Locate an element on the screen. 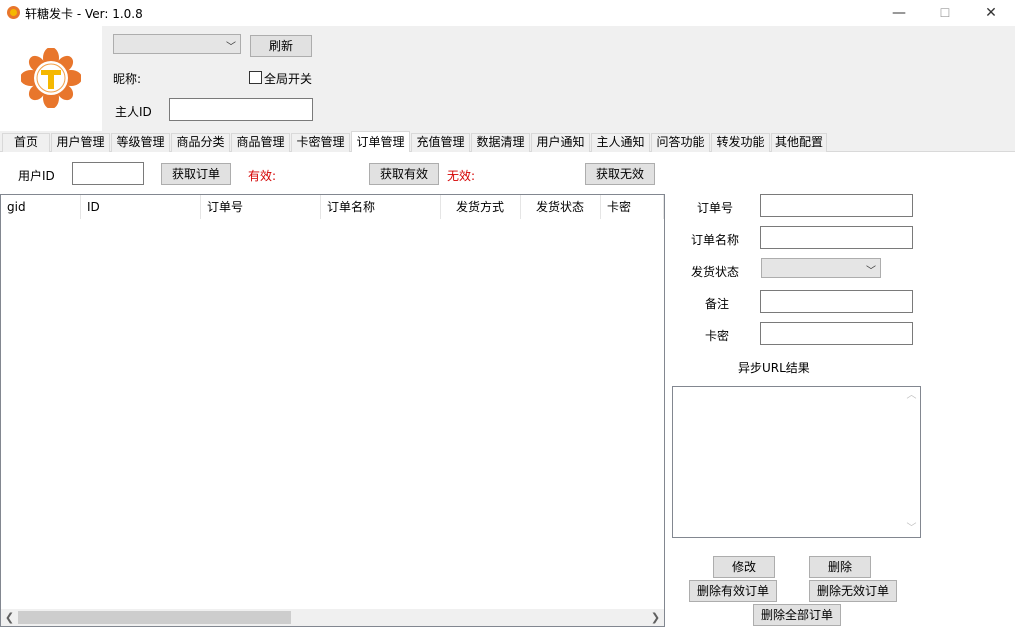 This screenshot has width=1015, height=635. scroll-down-icon: ﹀ is located at coordinates (911, 528).